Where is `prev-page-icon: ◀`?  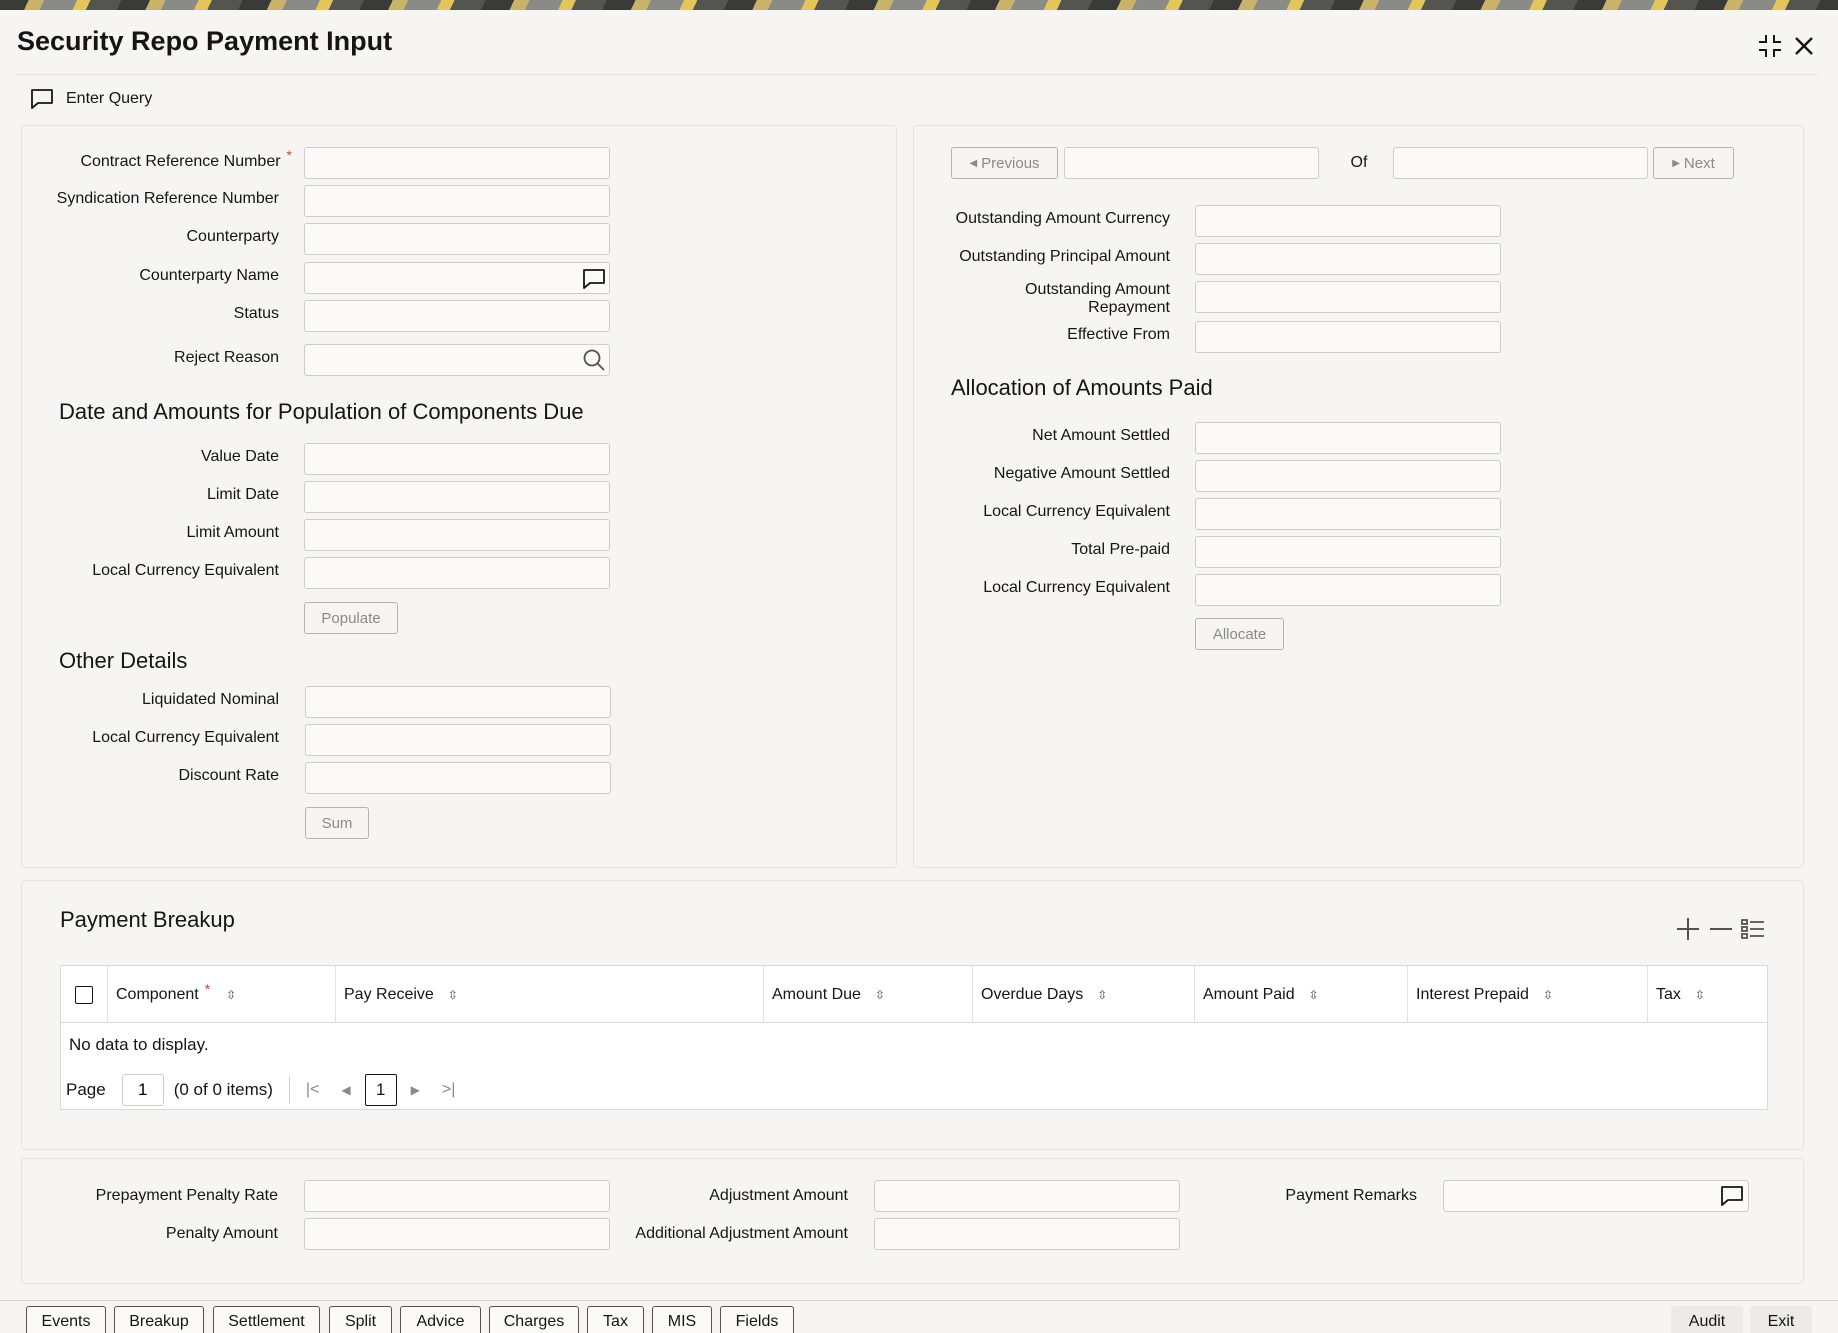
prev-page-icon: ◀ is located at coordinates (345, 1090).